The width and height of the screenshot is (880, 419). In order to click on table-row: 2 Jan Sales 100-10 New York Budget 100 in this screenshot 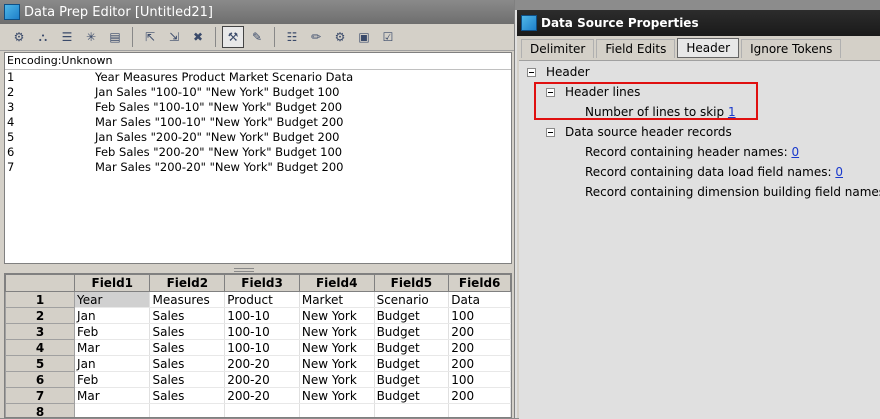, I will do `click(258, 315)`.